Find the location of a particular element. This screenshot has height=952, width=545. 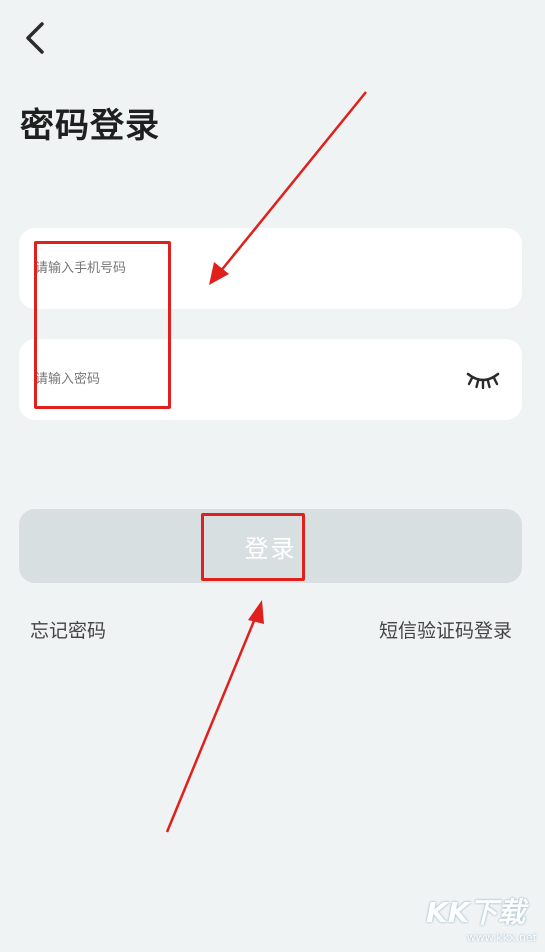

watermark-text: KK下载 is located at coordinates (476, 912).